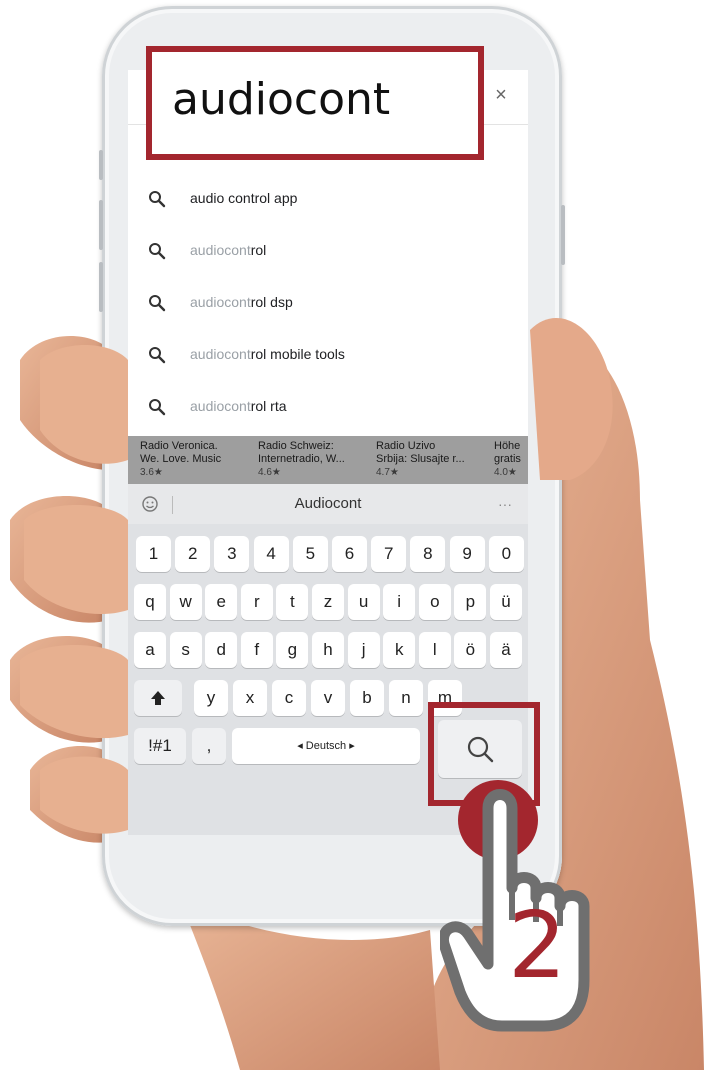 The height and width of the screenshot is (1070, 704). Describe the element at coordinates (326, 746) in the screenshot. I see `space-key: ◂ Deutsch ▸` at that location.